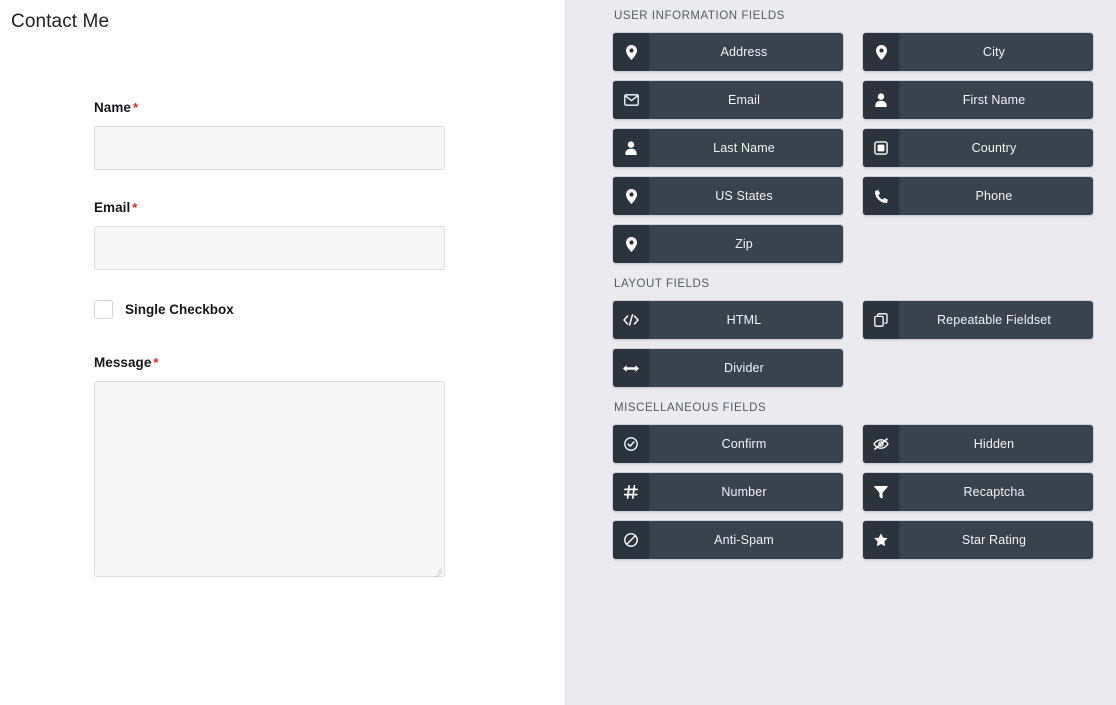  Describe the element at coordinates (631, 368) in the screenshot. I see `arrows-horizontal-icon` at that location.